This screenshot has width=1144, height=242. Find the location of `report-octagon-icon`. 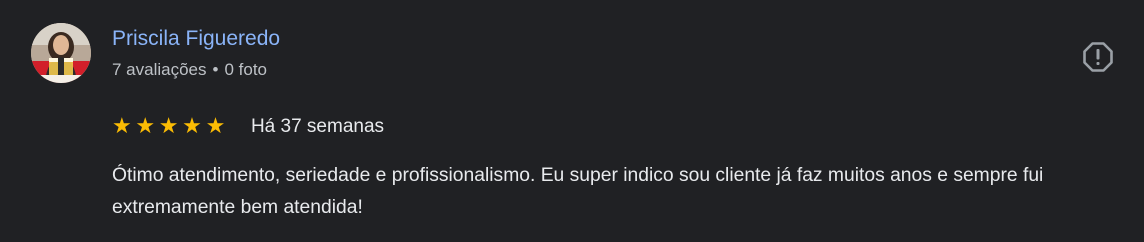

report-octagon-icon is located at coordinates (1098, 57).